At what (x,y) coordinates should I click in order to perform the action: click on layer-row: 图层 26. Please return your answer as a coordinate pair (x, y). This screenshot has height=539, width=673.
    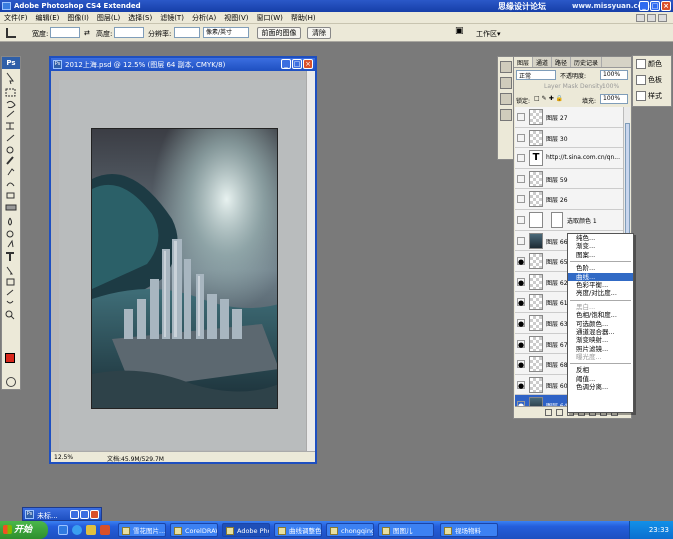
    Looking at the image, I should click on (569, 199).